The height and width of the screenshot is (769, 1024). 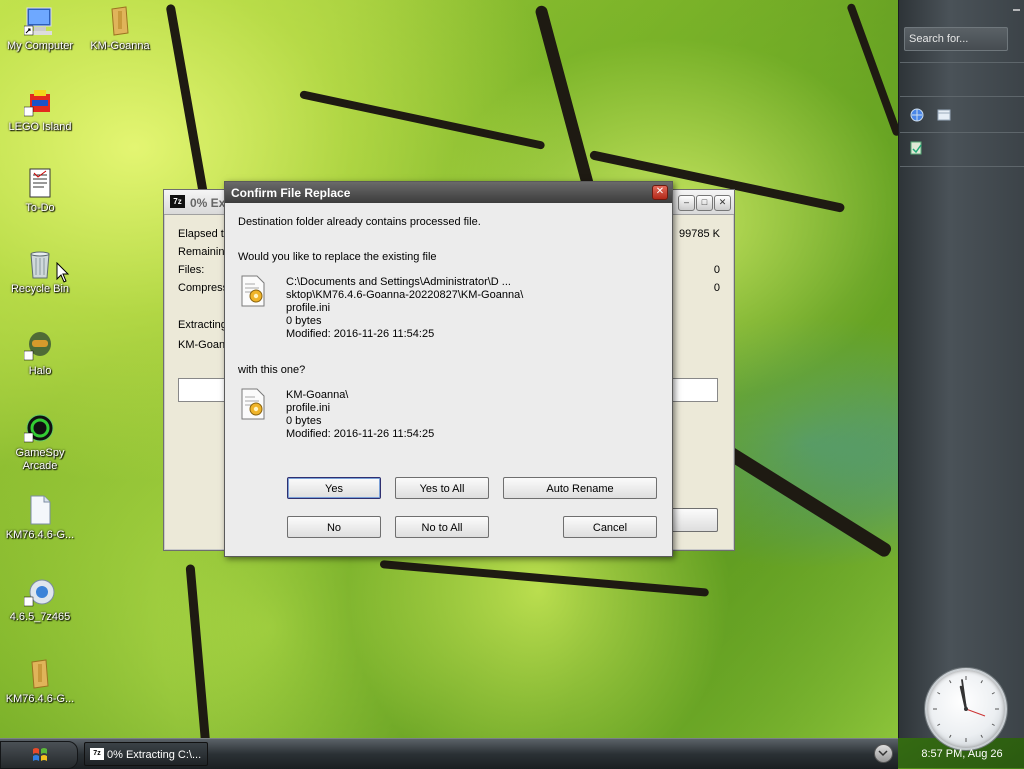 What do you see at coordinates (448, 192) in the screenshot?
I see `dialog-titlebar: Confirm File Replace ✕` at bounding box center [448, 192].